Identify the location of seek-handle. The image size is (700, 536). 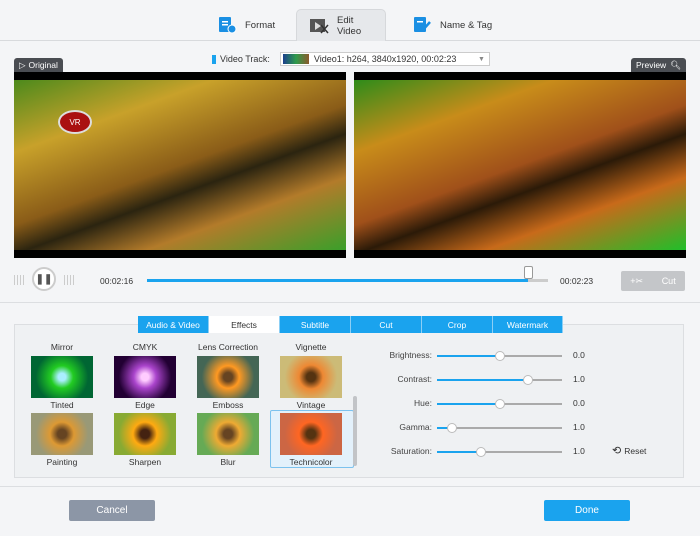
(528, 272).